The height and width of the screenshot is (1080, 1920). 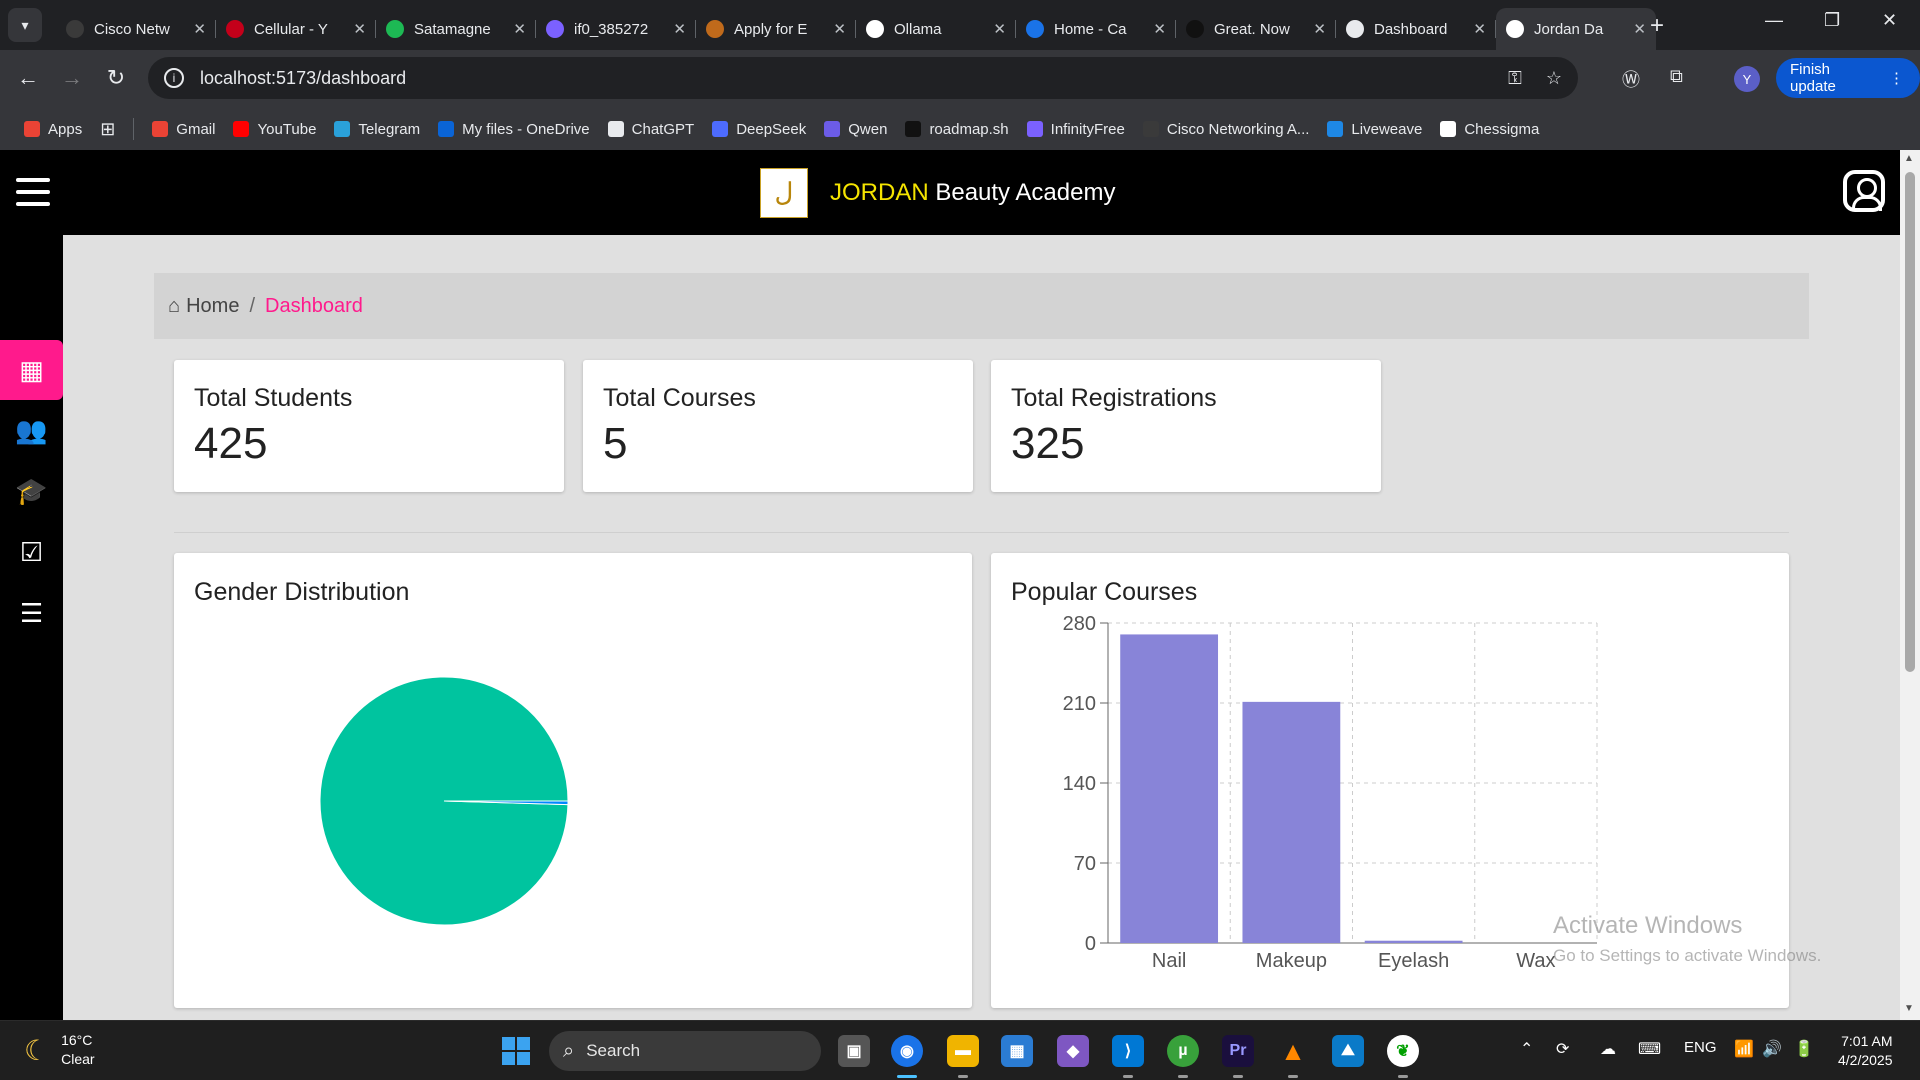 What do you see at coordinates (1075, 129) in the screenshot?
I see `bookmark-item: InfinityFree` at bounding box center [1075, 129].